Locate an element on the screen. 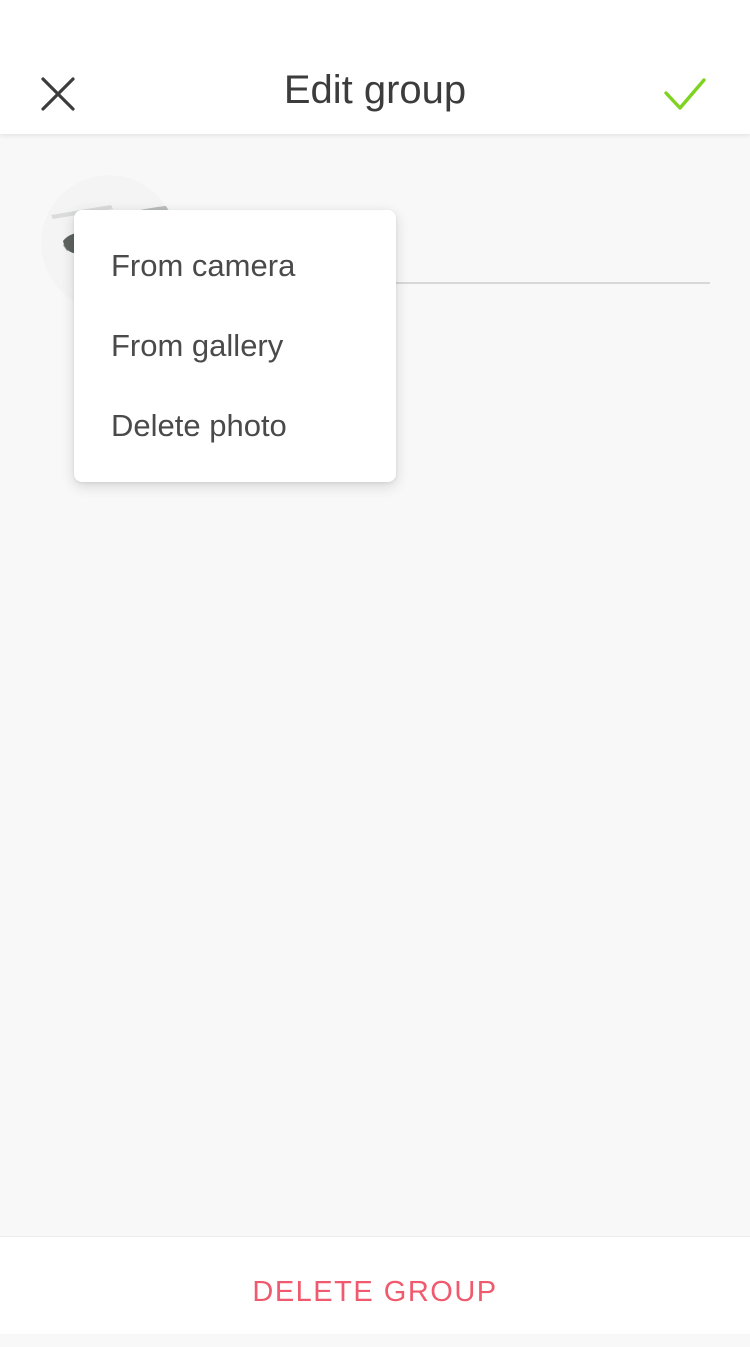 The width and height of the screenshot is (750, 1347). footer-bar: DELETE GROUP is located at coordinates (375, 1285).